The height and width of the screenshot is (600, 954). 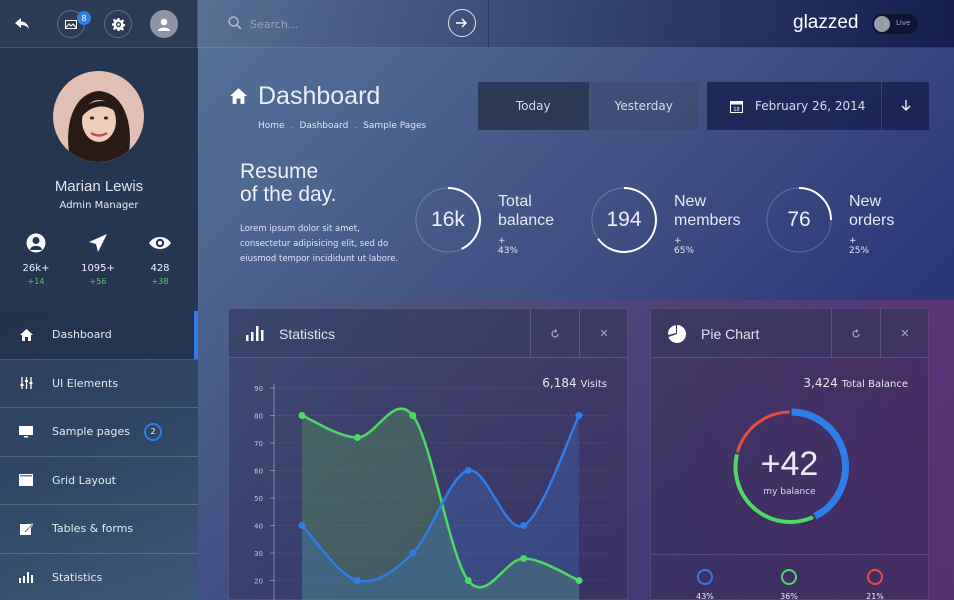 I want to click on page-title: Dashboard, so click(x=319, y=96).